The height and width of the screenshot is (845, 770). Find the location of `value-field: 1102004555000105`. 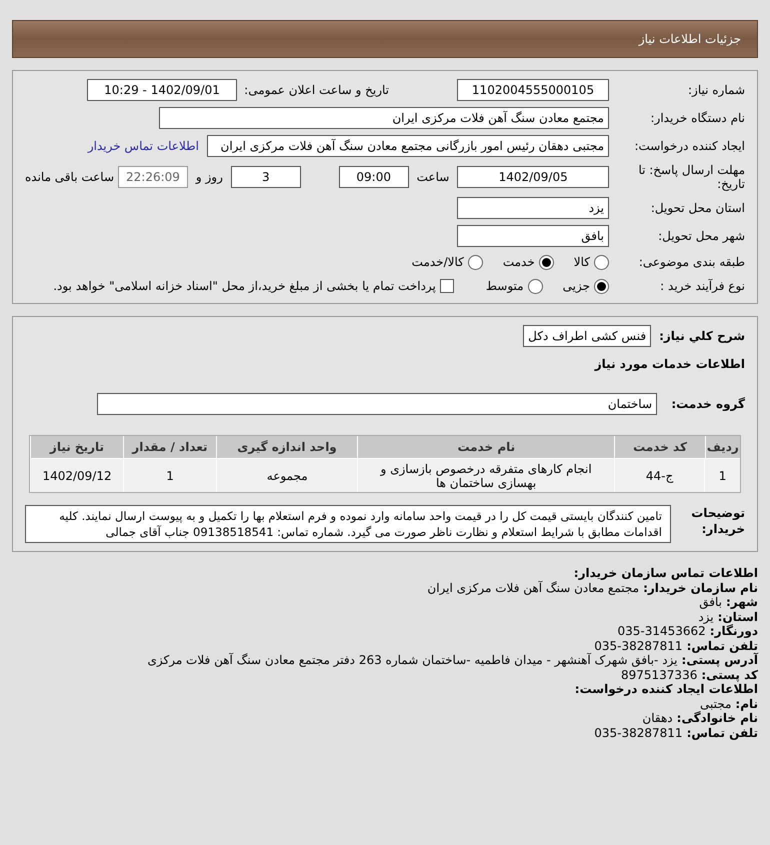

value-field: 1102004555000105 is located at coordinates (533, 90).